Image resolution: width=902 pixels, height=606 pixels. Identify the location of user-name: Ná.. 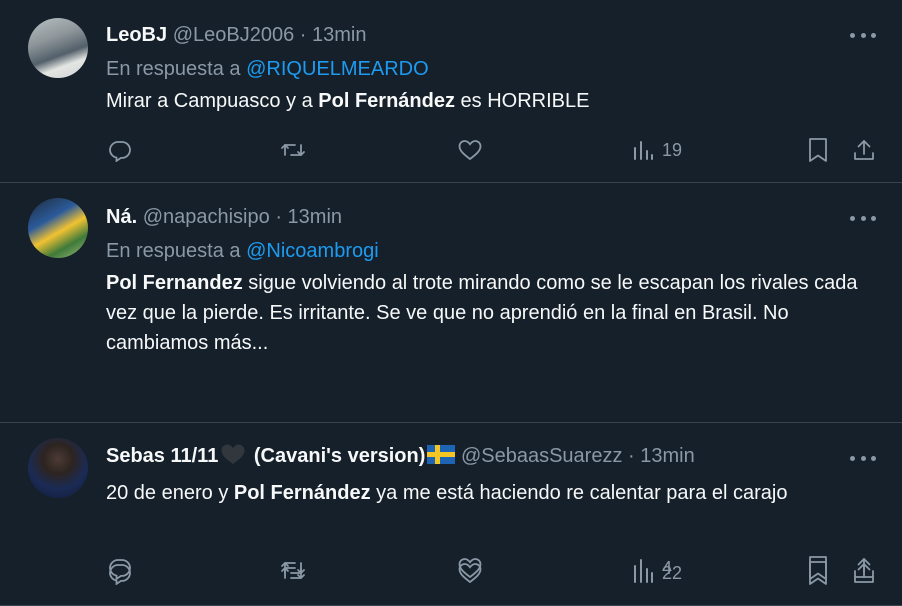
(121, 217).